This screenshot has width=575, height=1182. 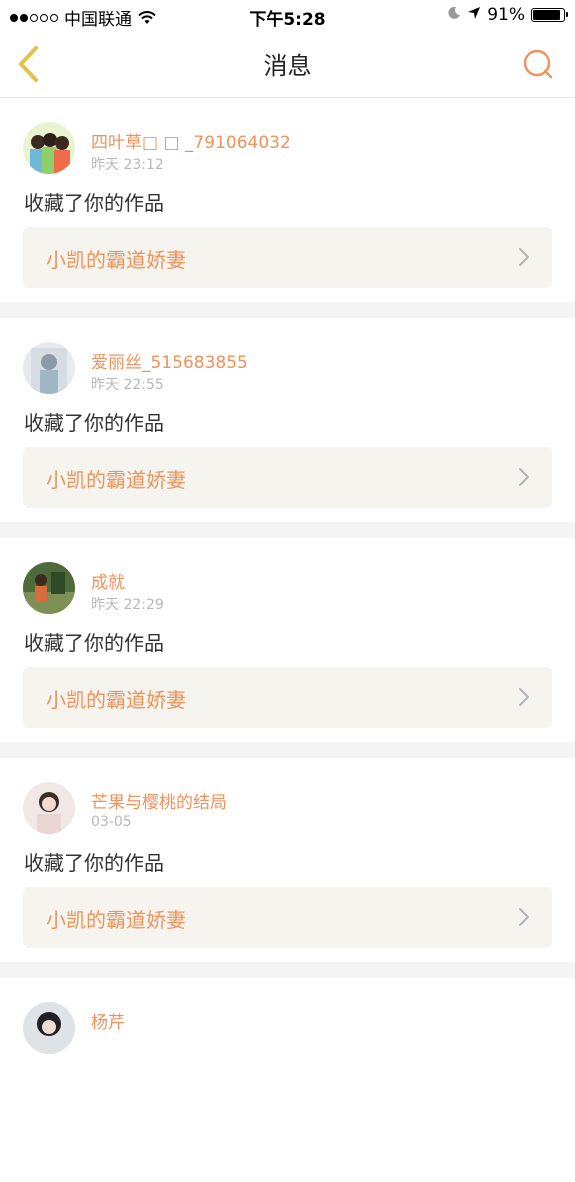 What do you see at coordinates (127, 605) in the screenshot?
I see `timestamp: 昨天 22:29` at bounding box center [127, 605].